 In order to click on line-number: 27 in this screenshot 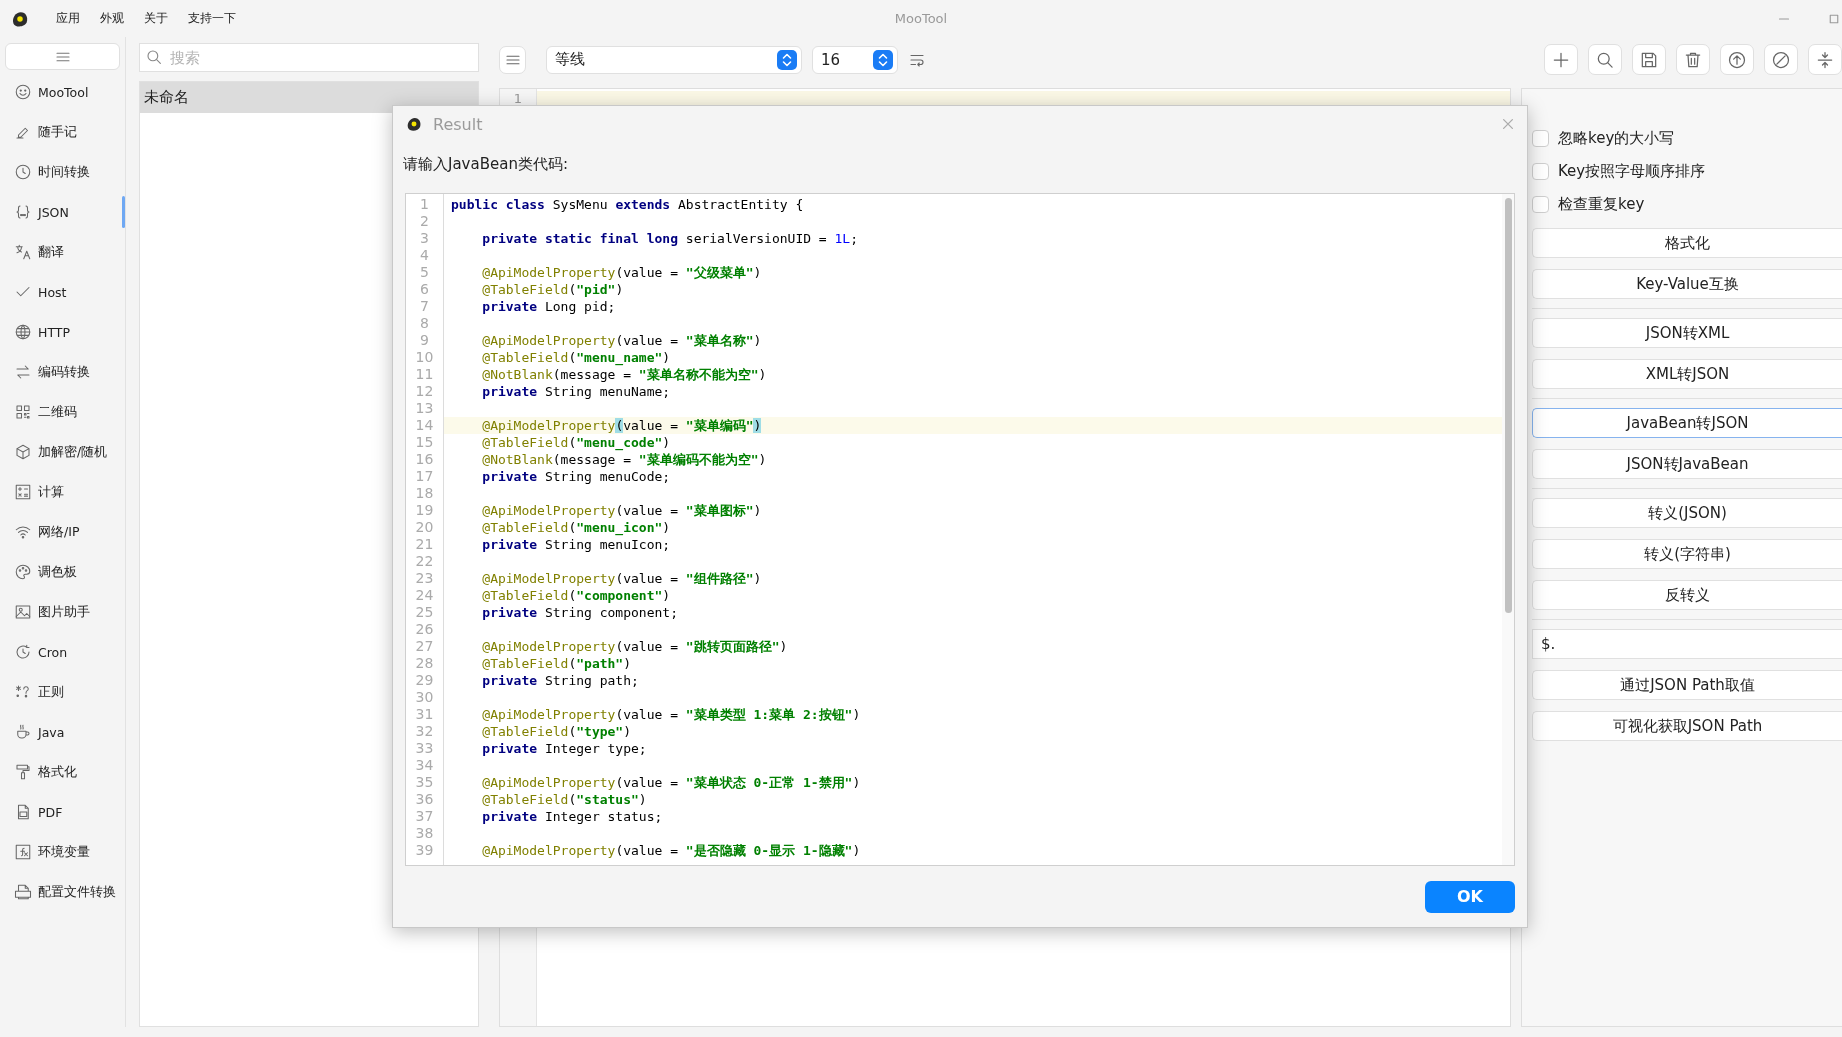, I will do `click(424, 646)`.